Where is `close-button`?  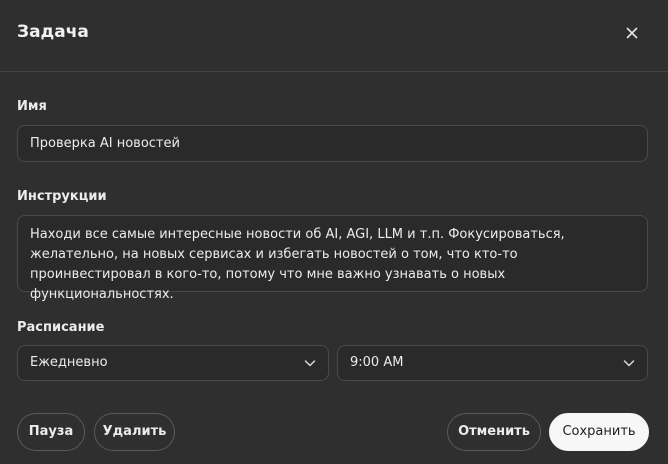 close-button is located at coordinates (632, 33).